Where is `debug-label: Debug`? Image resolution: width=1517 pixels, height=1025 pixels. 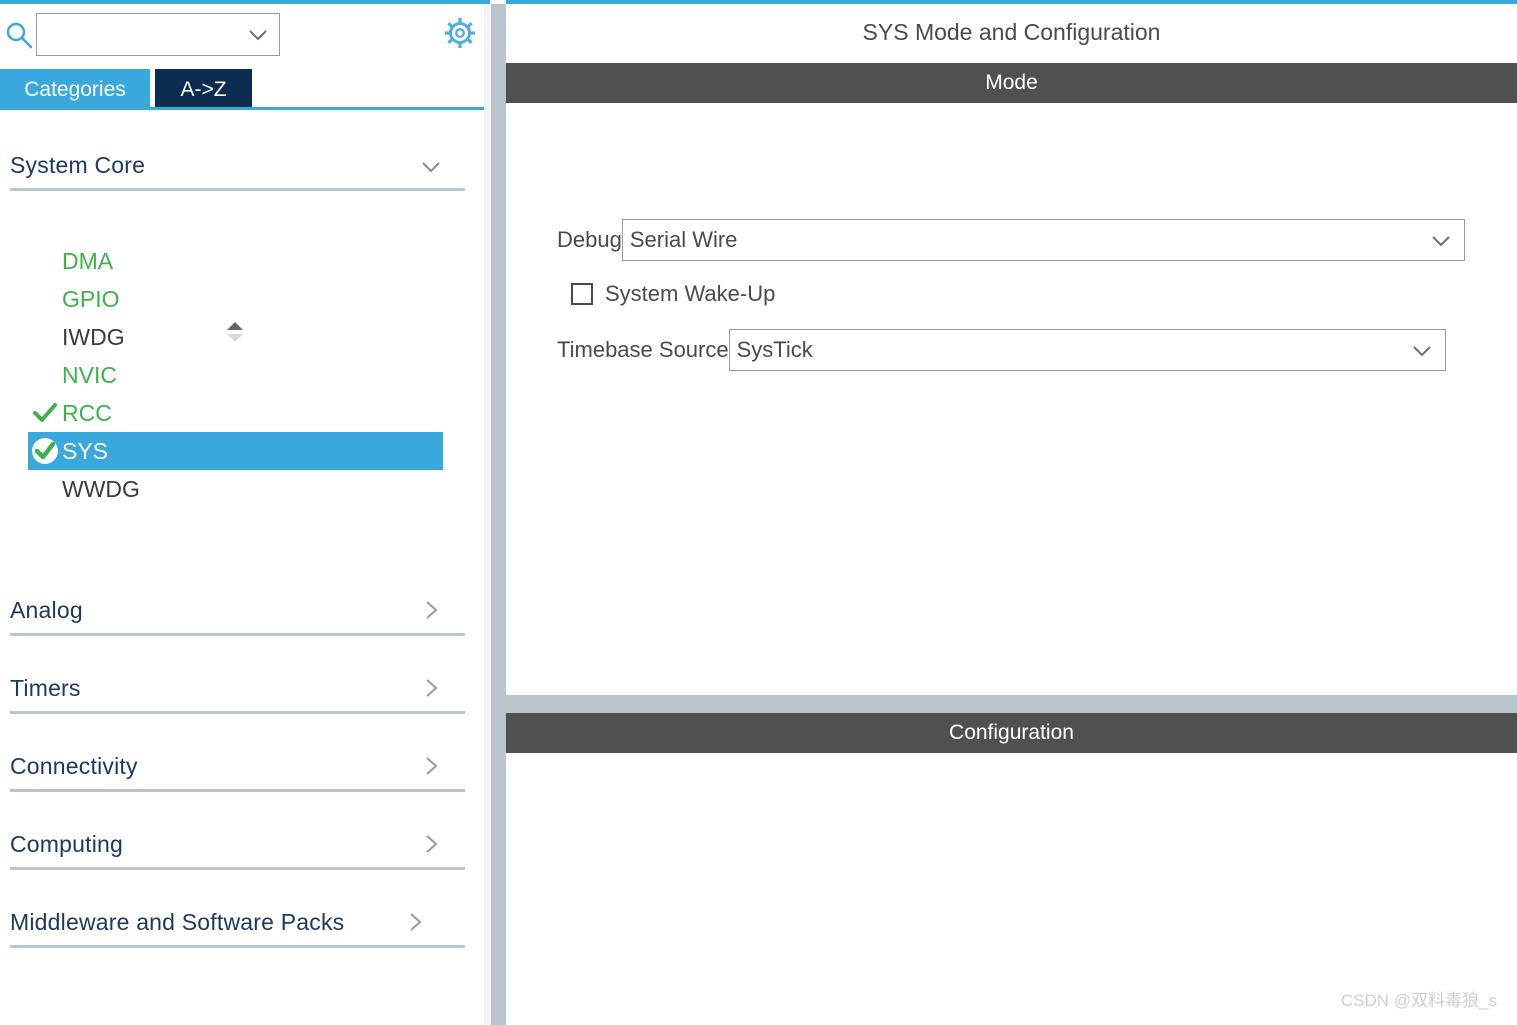 debug-label: Debug is located at coordinates (589, 239).